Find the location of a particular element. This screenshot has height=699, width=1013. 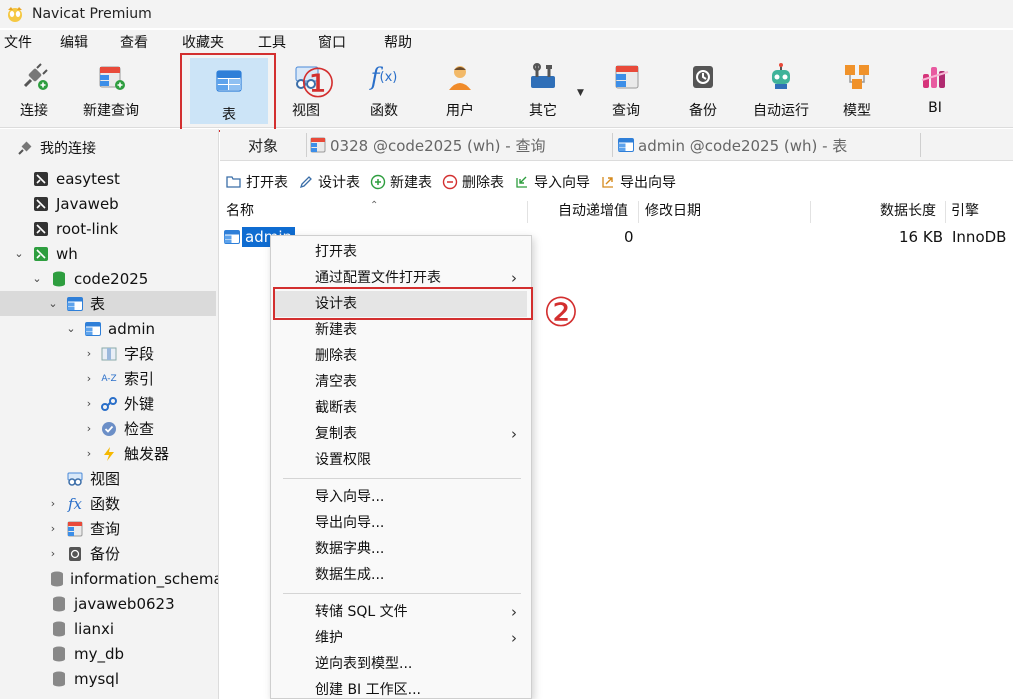

tree-header-my-connections: 我的连接 is located at coordinates (108, 147).